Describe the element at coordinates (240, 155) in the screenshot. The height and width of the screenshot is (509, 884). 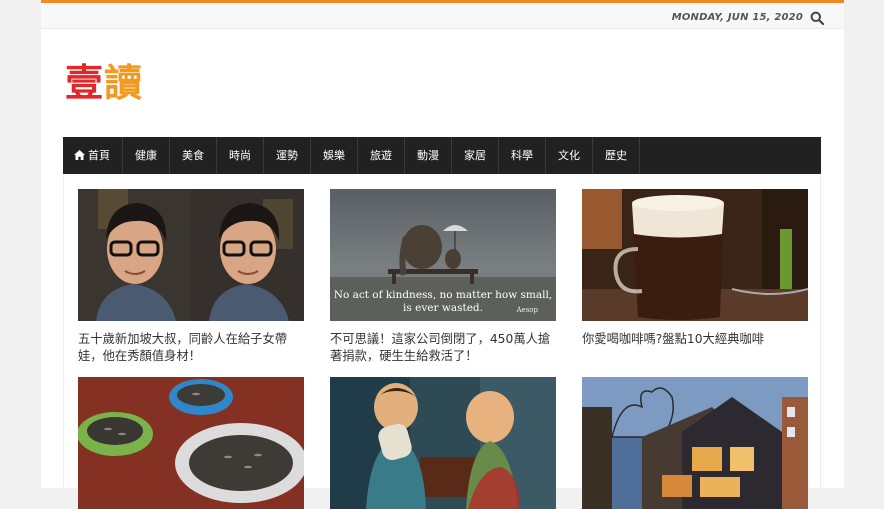
I see `nav-item-fashion: 時尚` at that location.